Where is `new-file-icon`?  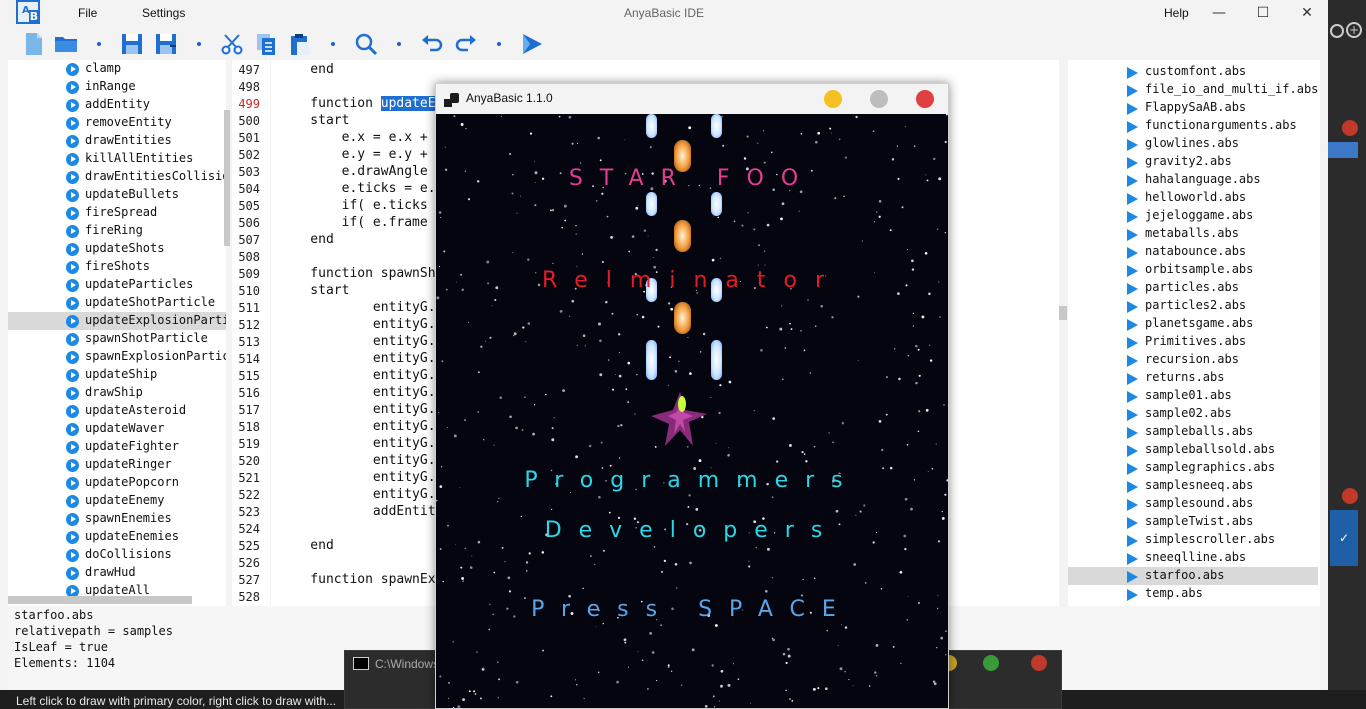 new-file-icon is located at coordinates (34, 44).